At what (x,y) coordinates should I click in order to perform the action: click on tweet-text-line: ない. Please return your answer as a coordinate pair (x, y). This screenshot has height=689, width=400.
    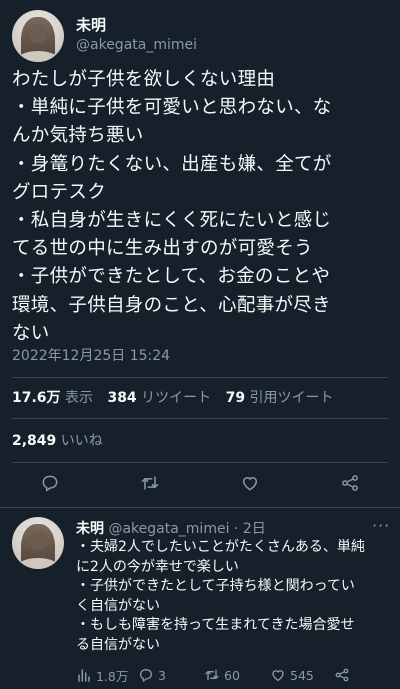
    Looking at the image, I should click on (31, 333).